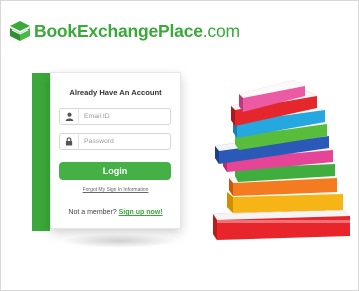 The image size is (359, 291). I want to click on member-prompt: Not a member? Sign up now!, so click(115, 212).